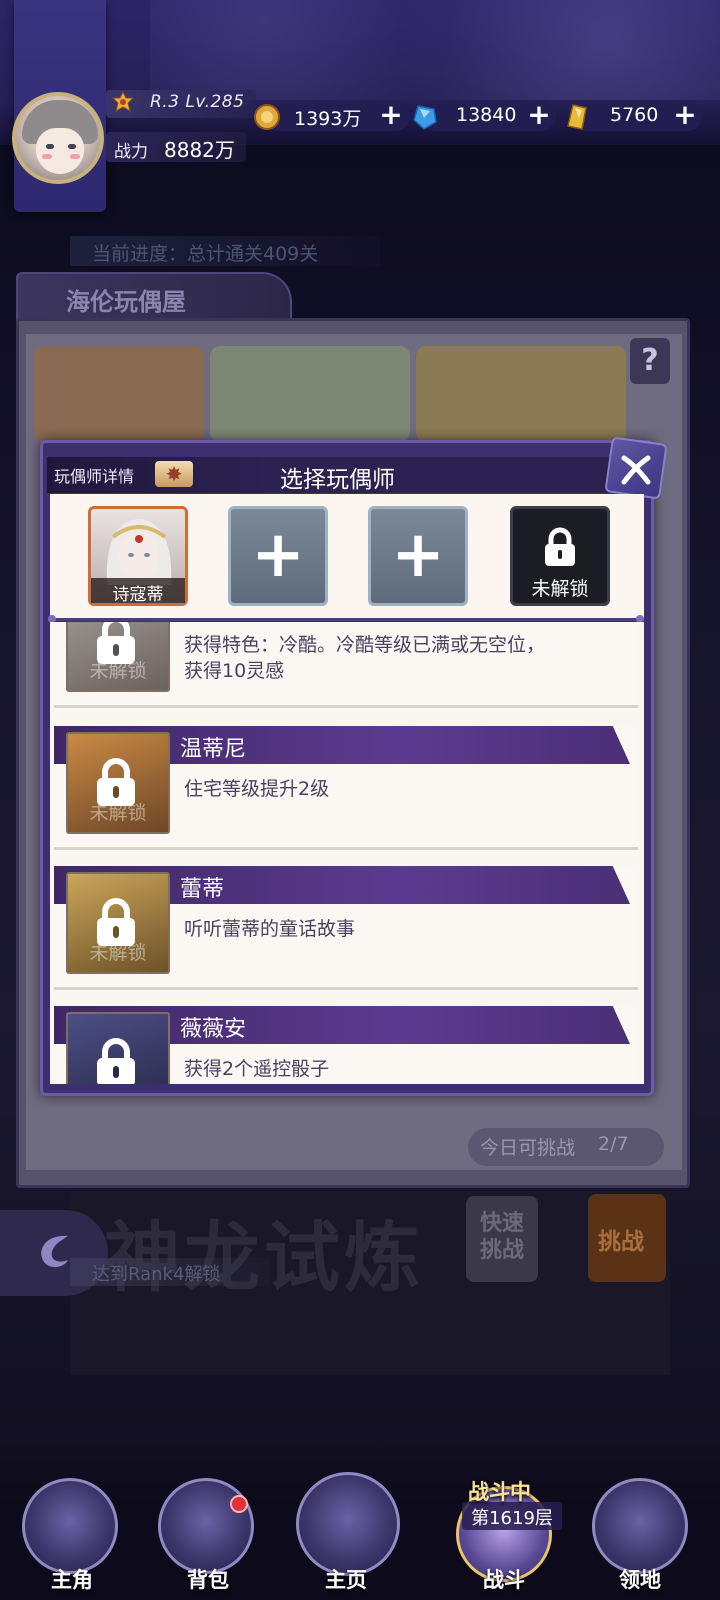  I want to click on power-label: 战力, so click(131, 152).